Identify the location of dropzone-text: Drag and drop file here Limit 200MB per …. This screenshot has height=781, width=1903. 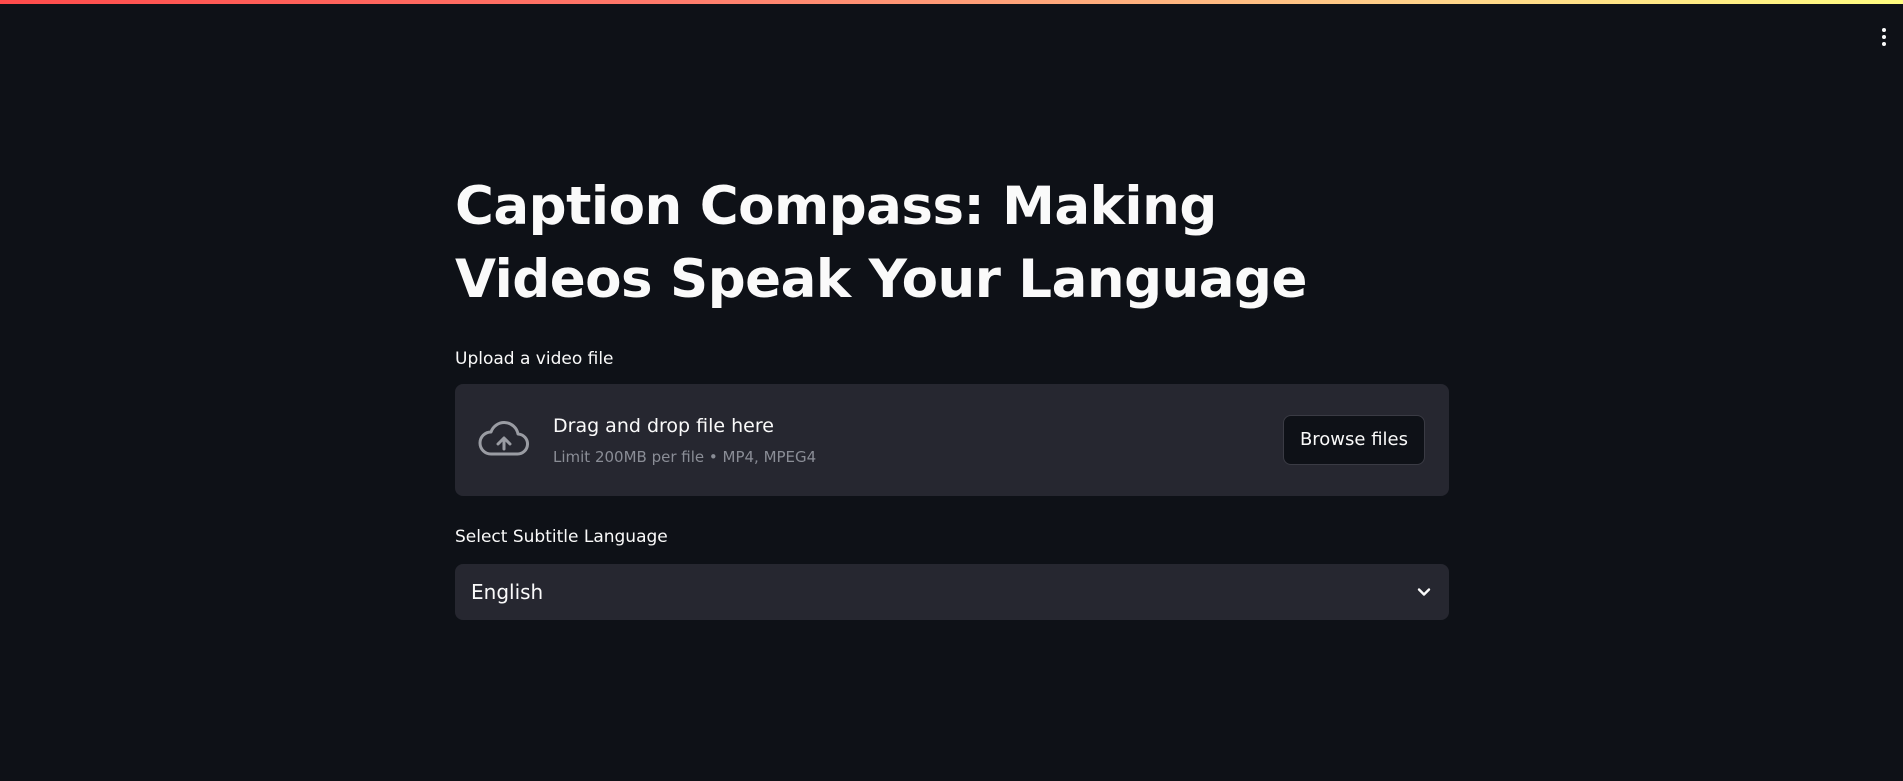
(918, 440).